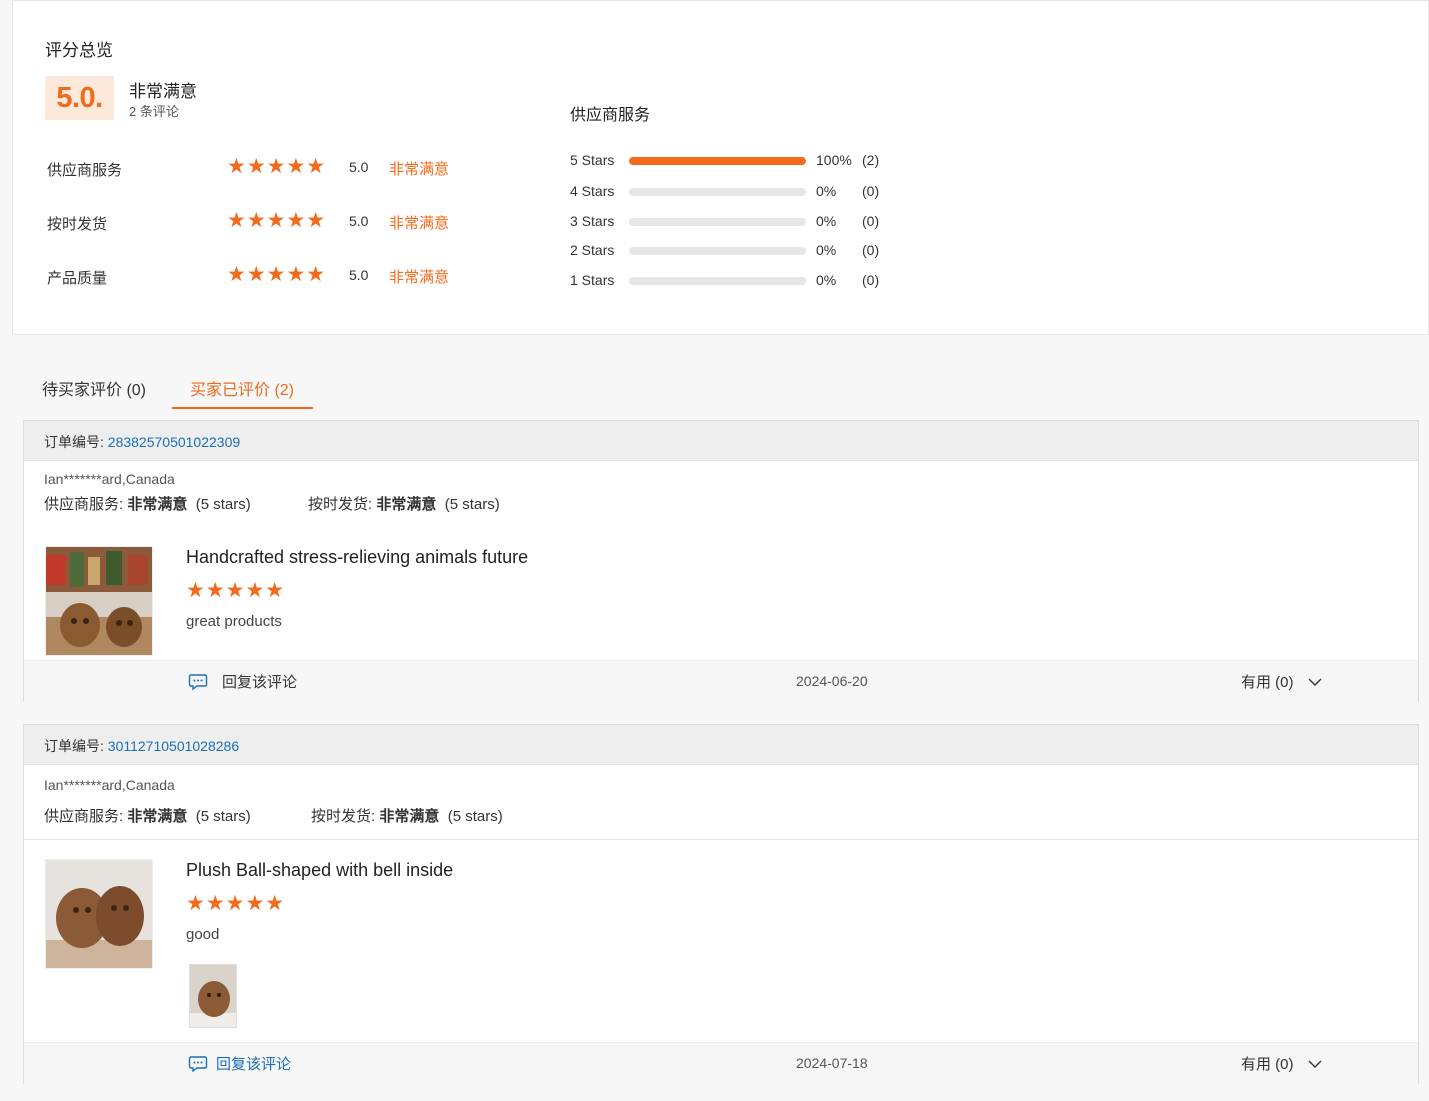 The width and height of the screenshot is (1429, 1101). What do you see at coordinates (163, 91) in the screenshot?
I see `overall-score-label: 非常满意` at bounding box center [163, 91].